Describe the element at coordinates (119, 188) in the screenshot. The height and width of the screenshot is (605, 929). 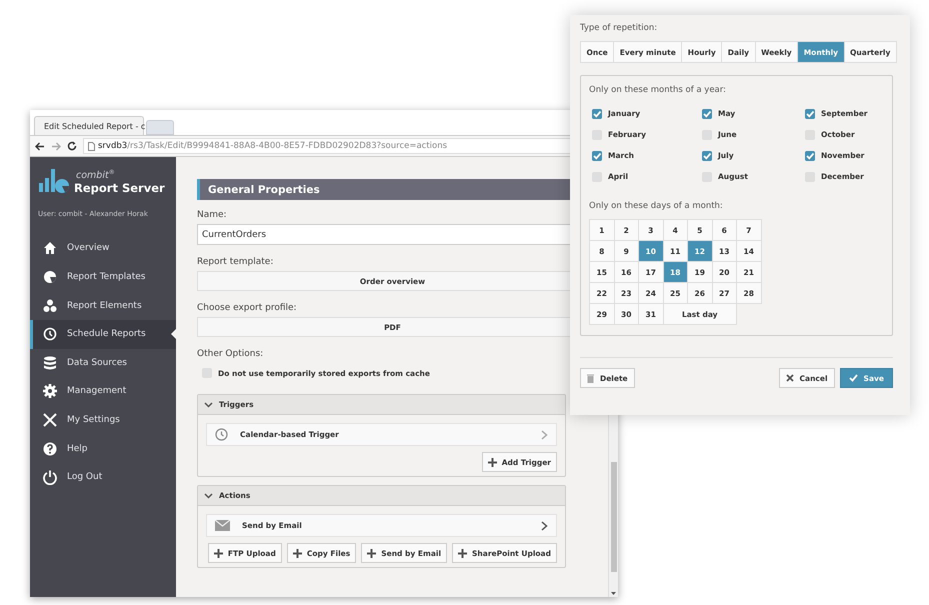
I see `brand-name: Report Server` at that location.